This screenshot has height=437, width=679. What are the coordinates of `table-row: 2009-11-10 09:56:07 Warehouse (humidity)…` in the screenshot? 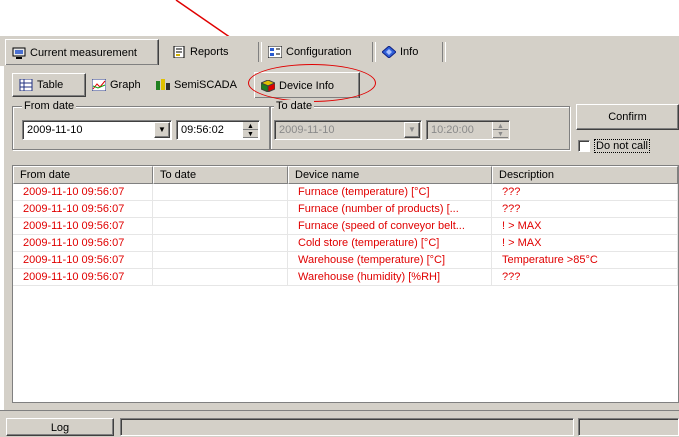 It's located at (345, 277).